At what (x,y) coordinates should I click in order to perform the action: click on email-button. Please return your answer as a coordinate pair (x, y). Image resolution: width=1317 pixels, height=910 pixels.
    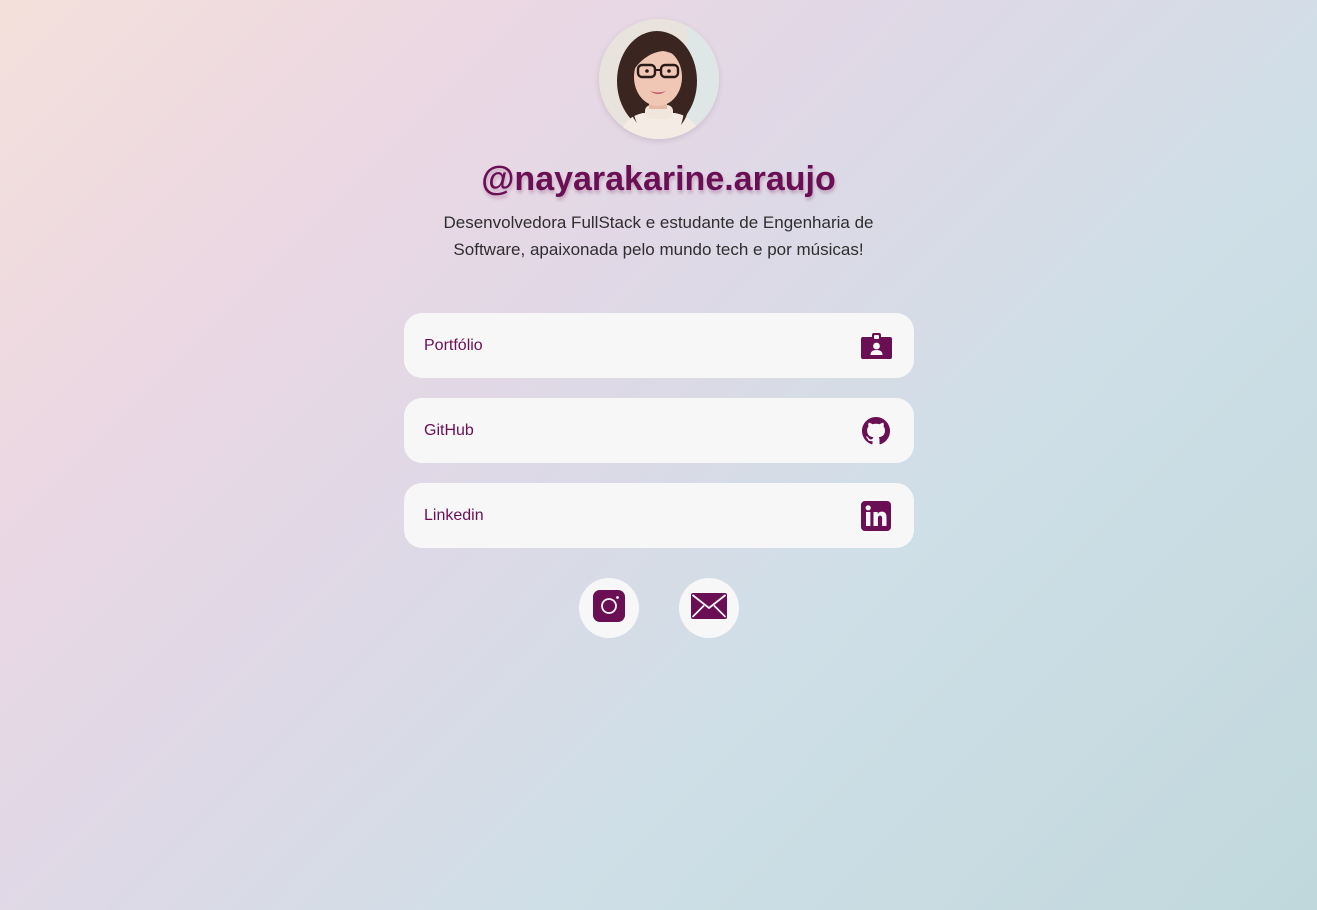
    Looking at the image, I should click on (709, 608).